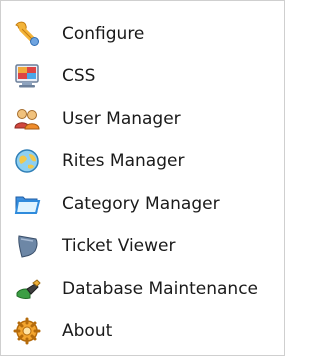  I want to click on database-brush-icon, so click(27, 289).